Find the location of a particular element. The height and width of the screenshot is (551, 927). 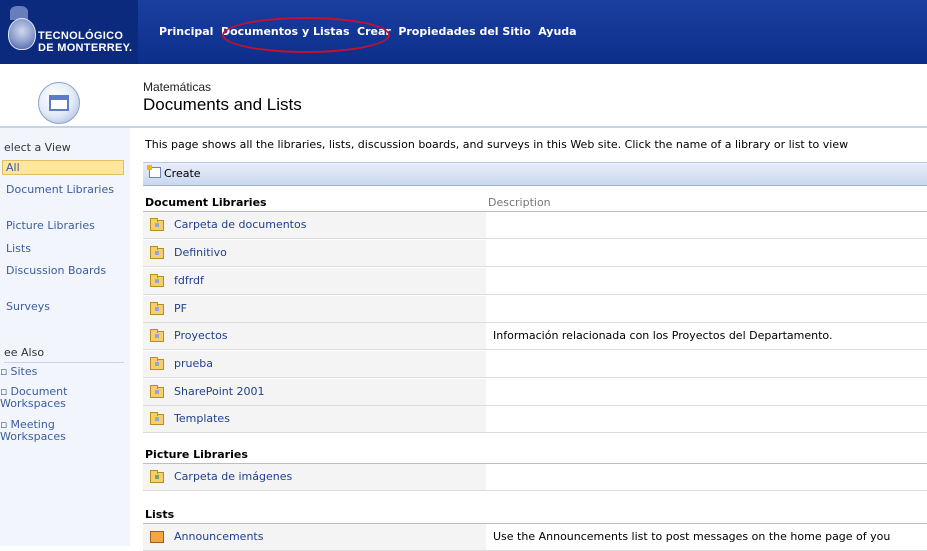

site-name: Matemáticas is located at coordinates (177, 87).